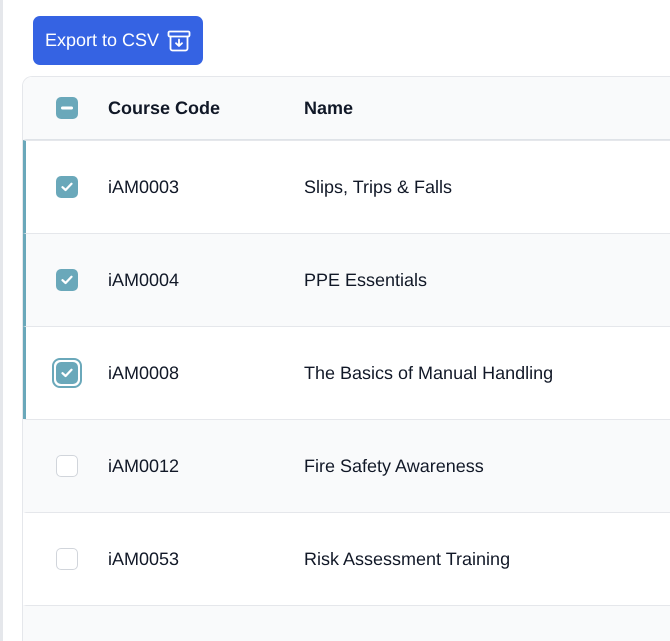 Image resolution: width=670 pixels, height=641 pixels. Describe the element at coordinates (179, 41) in the screenshot. I see `archive-download-icon` at that location.